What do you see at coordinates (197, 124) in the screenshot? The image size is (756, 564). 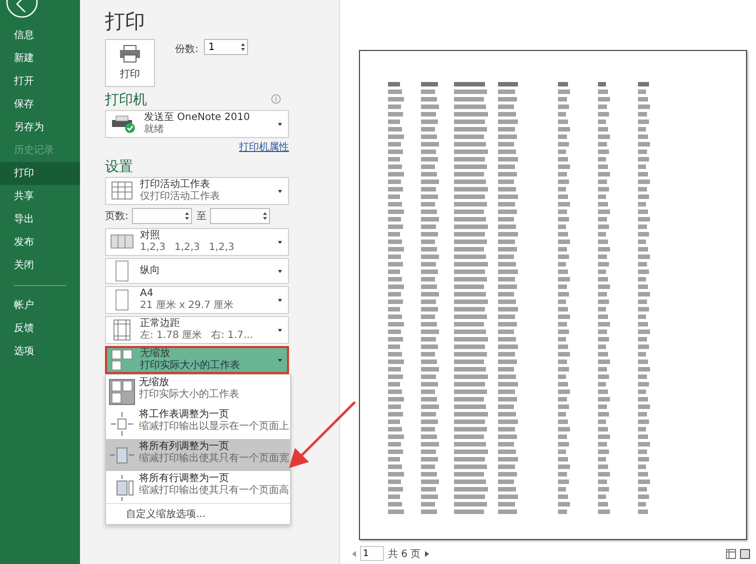 I see `printer-dropdown: 发送至 OneNote 2010 就绪` at bounding box center [197, 124].